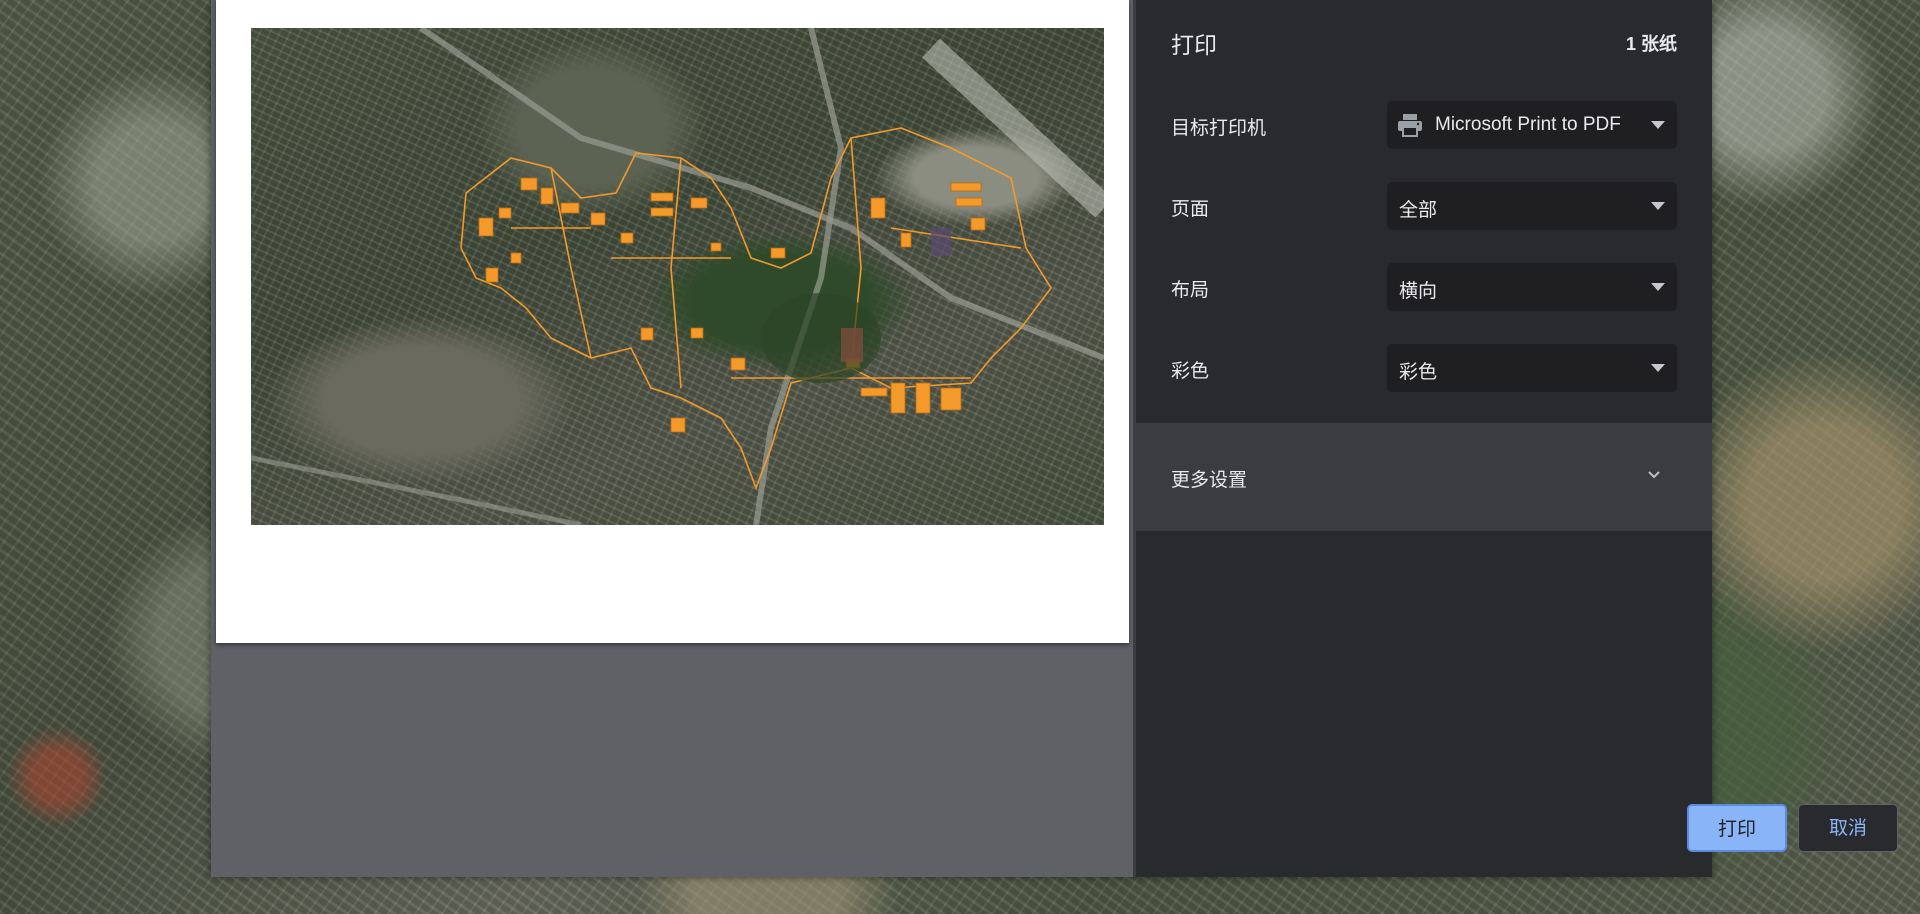 The width and height of the screenshot is (1920, 914). Describe the element at coordinates (1194, 45) in the screenshot. I see `dialog-title: 打印` at that location.